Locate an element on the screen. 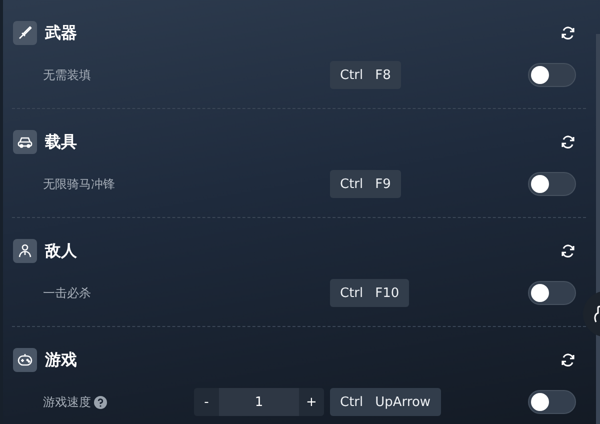 This screenshot has height=424, width=600. scrollbar is located at coordinates (598, 229).